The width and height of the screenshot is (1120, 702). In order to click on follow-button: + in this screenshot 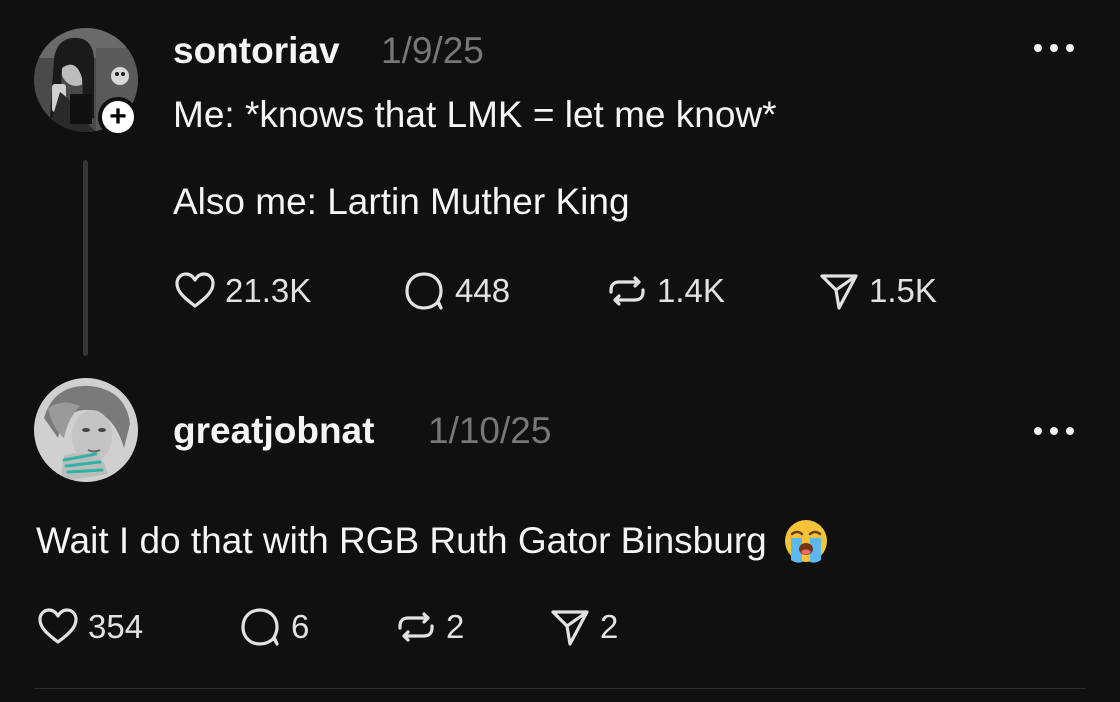, I will do `click(118, 117)`.